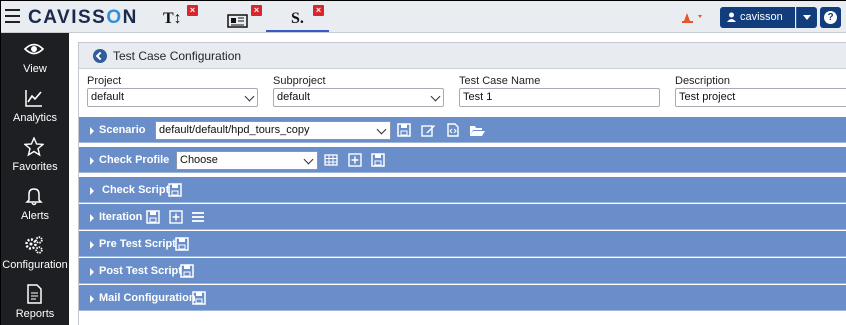 Image resolution: width=846 pixels, height=325 pixels. I want to click on text-tool-icon: T↕, so click(172, 18).